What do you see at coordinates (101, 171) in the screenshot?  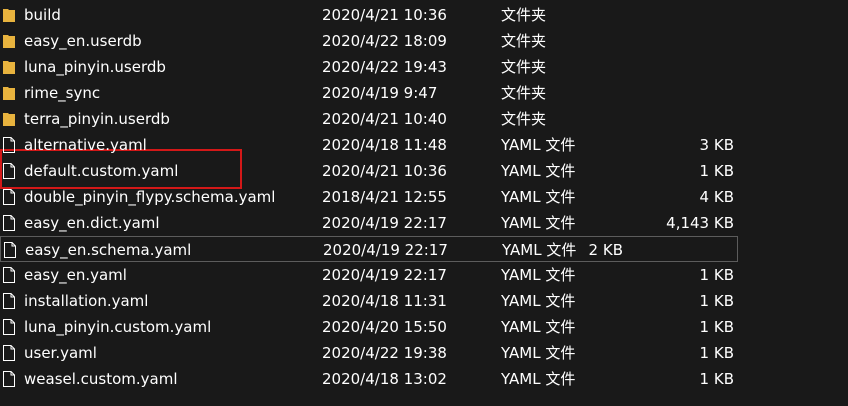 I see `file-name: default.custom.yaml` at bounding box center [101, 171].